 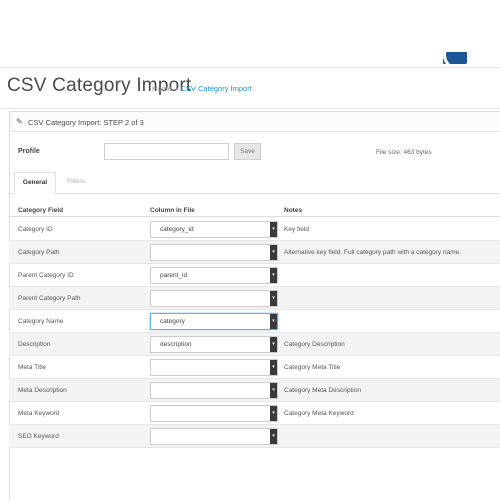 I want to click on header-notes: Notes, so click(x=293, y=210).